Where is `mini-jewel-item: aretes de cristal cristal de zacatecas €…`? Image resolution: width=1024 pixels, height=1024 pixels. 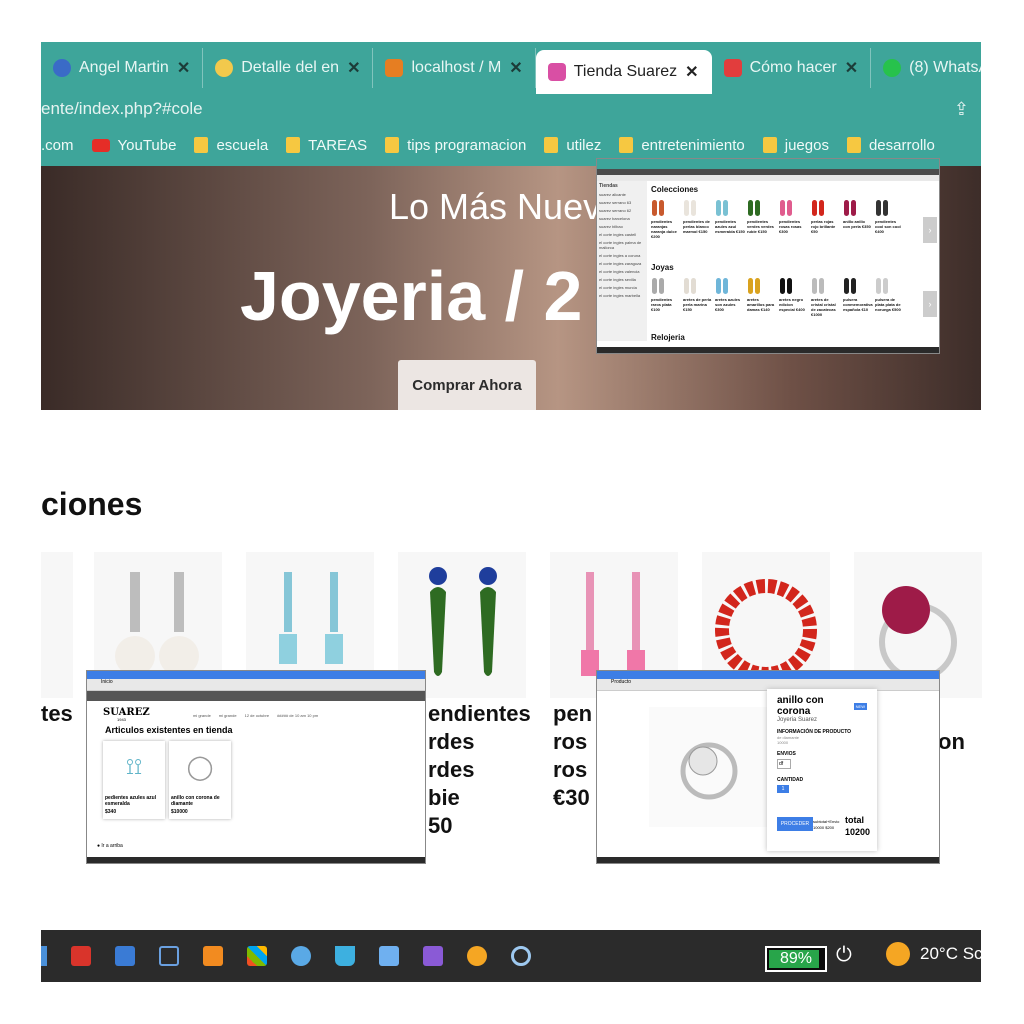 mini-jewel-item: aretes de cristal cristal de zacatecas €… is located at coordinates (826, 296).